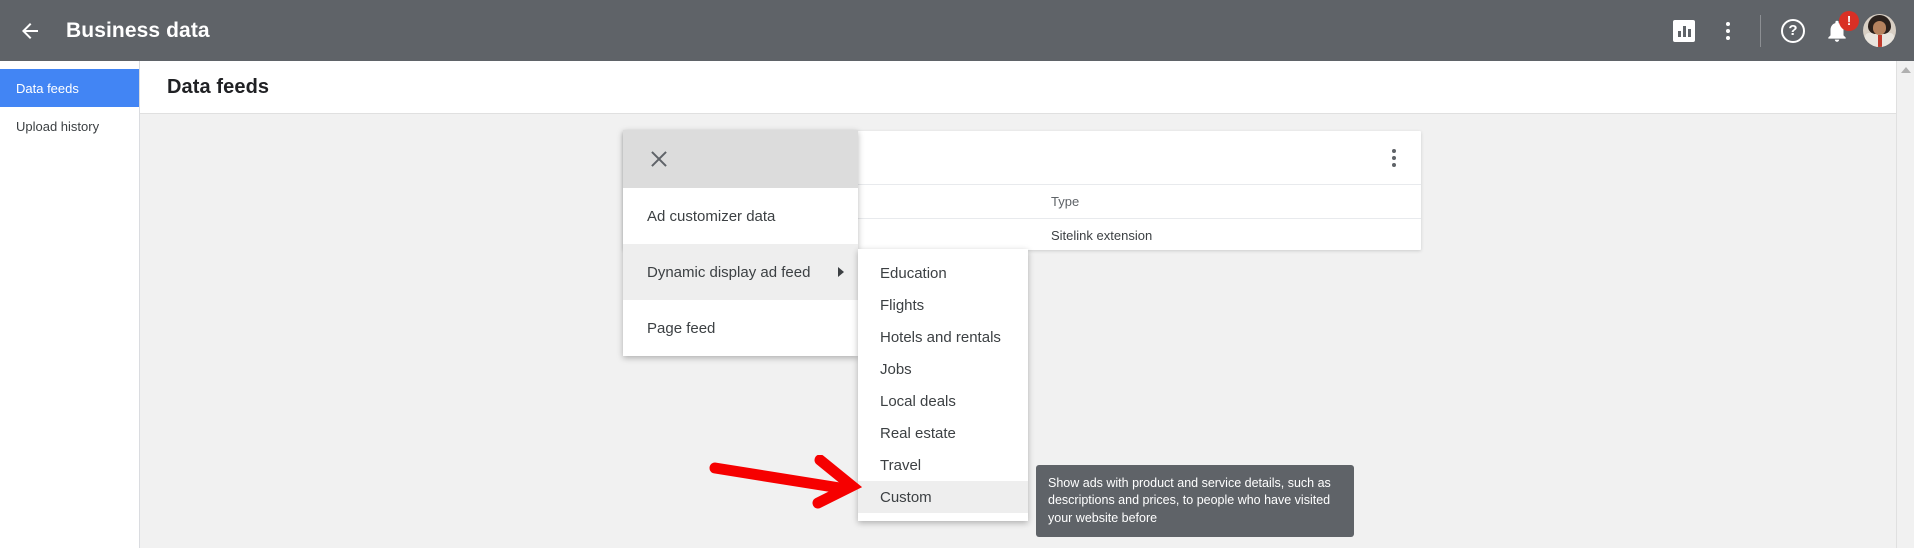 The image size is (1914, 548). I want to click on menu-item-ad-customizer-data: Ad customizer data, so click(740, 216).